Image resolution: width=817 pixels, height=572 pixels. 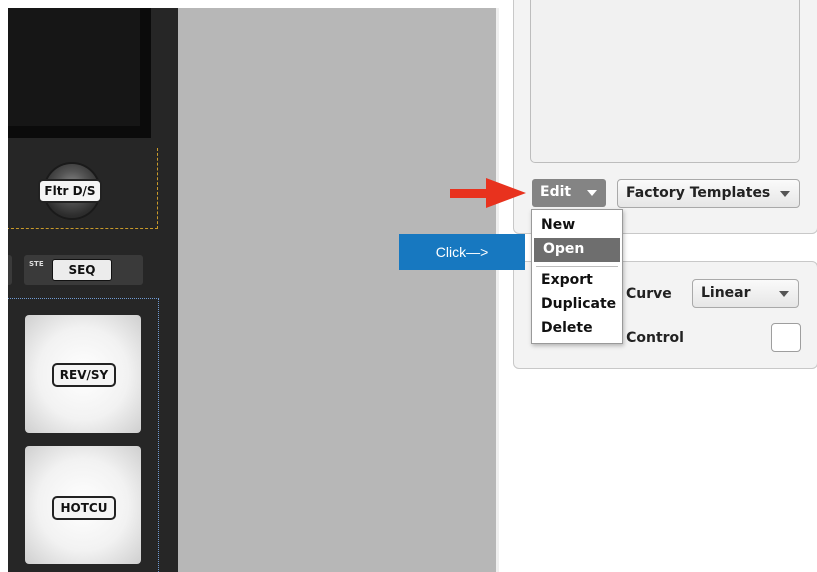 What do you see at coordinates (649, 294) in the screenshot?
I see `curve-label: Curve` at bounding box center [649, 294].